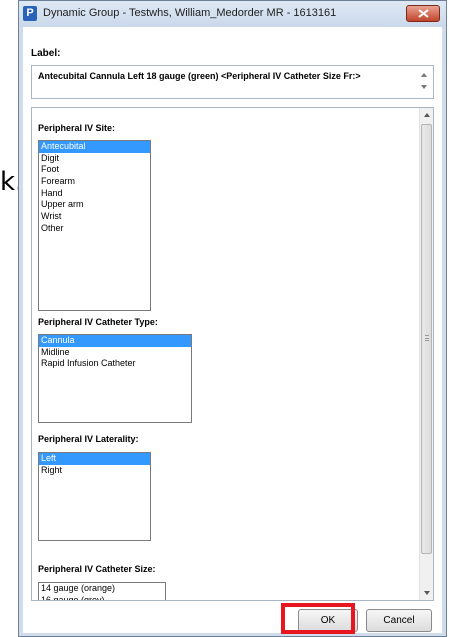  Describe the element at coordinates (115, 353) in the screenshot. I see `list-item: Midline` at that location.